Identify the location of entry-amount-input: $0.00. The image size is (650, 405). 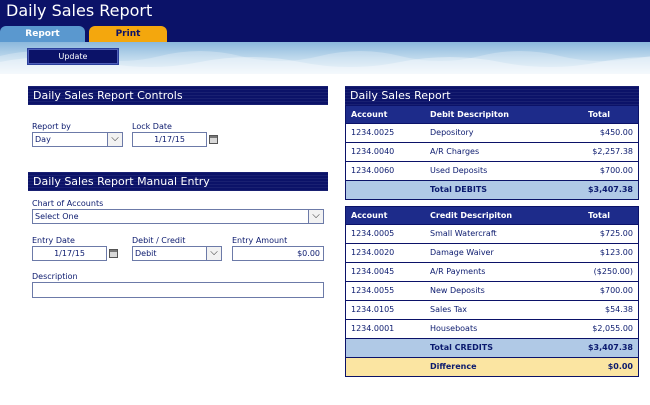
(278, 253).